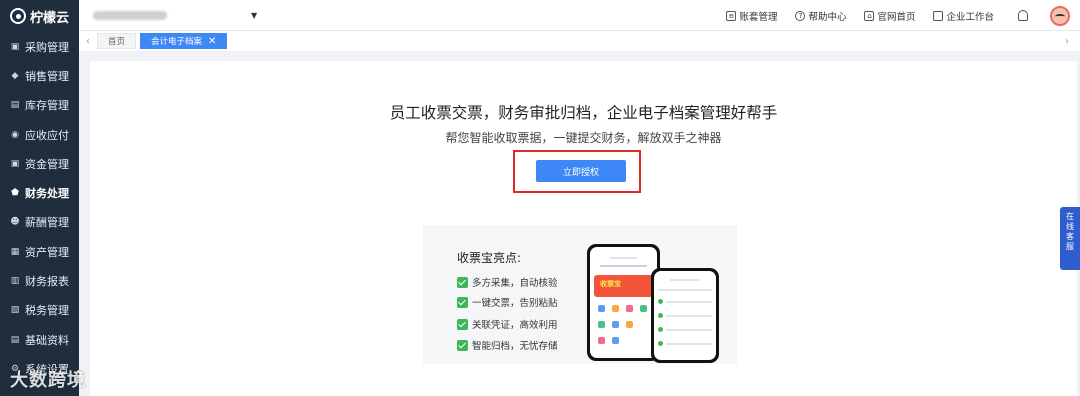 This screenshot has width=1080, height=396. What do you see at coordinates (15, 222) in the screenshot?
I see `payroll-icon: ☻` at bounding box center [15, 222].